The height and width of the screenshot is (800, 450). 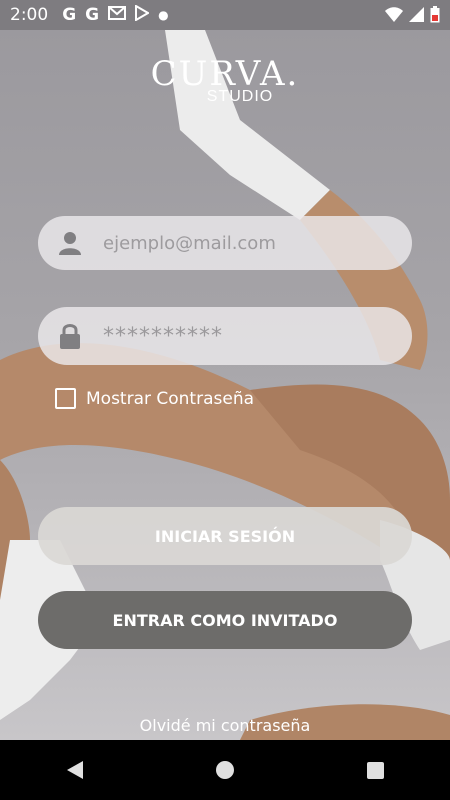 I want to click on recents-icon, so click(x=375, y=770).